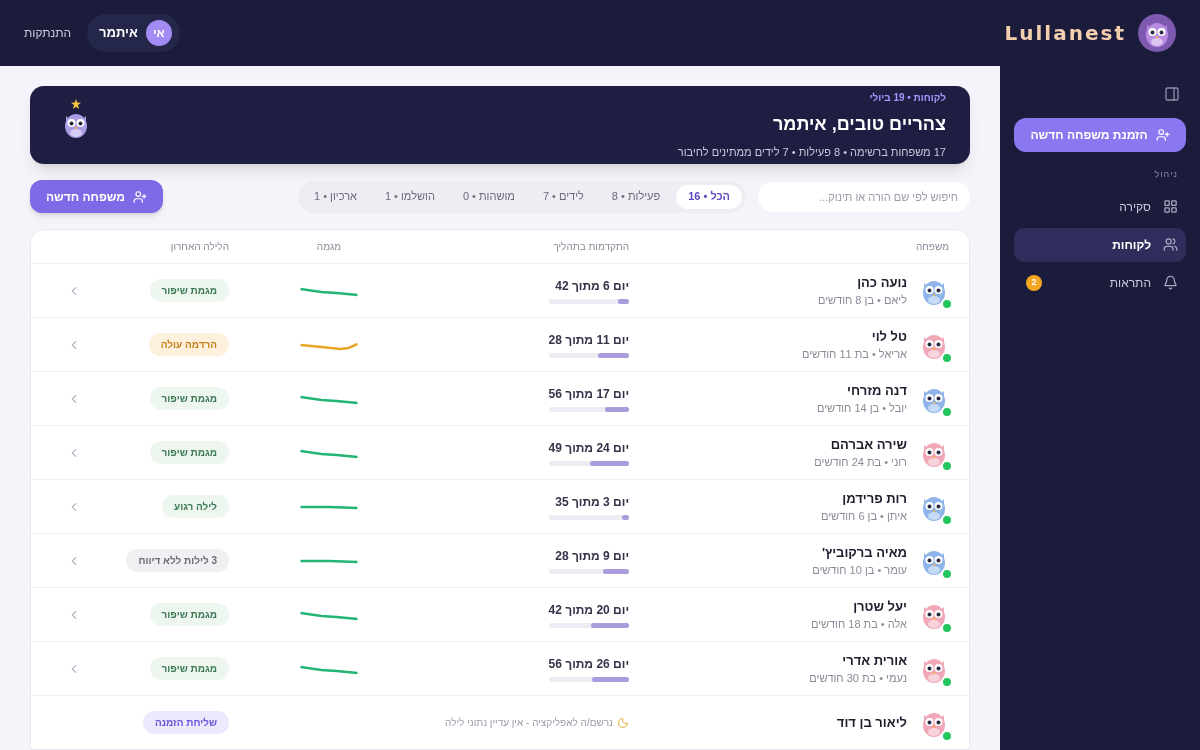  Describe the element at coordinates (335, 196) in the screenshot. I see `filter-tab: ארכיון • 1` at that location.